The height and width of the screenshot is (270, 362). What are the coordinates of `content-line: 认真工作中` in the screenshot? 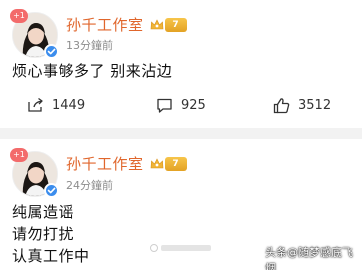 It's located at (51, 256).